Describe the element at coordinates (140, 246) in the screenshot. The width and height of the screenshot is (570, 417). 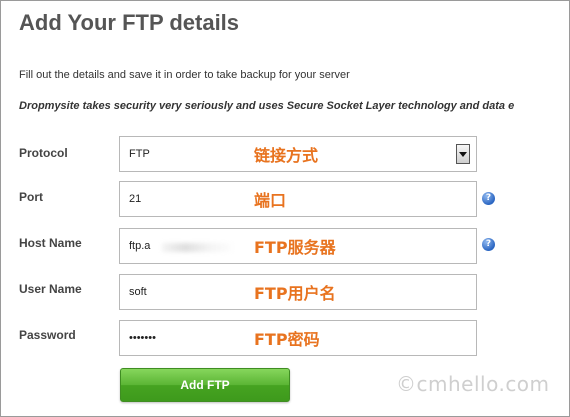
I see `host-value: ftp.a` at that location.